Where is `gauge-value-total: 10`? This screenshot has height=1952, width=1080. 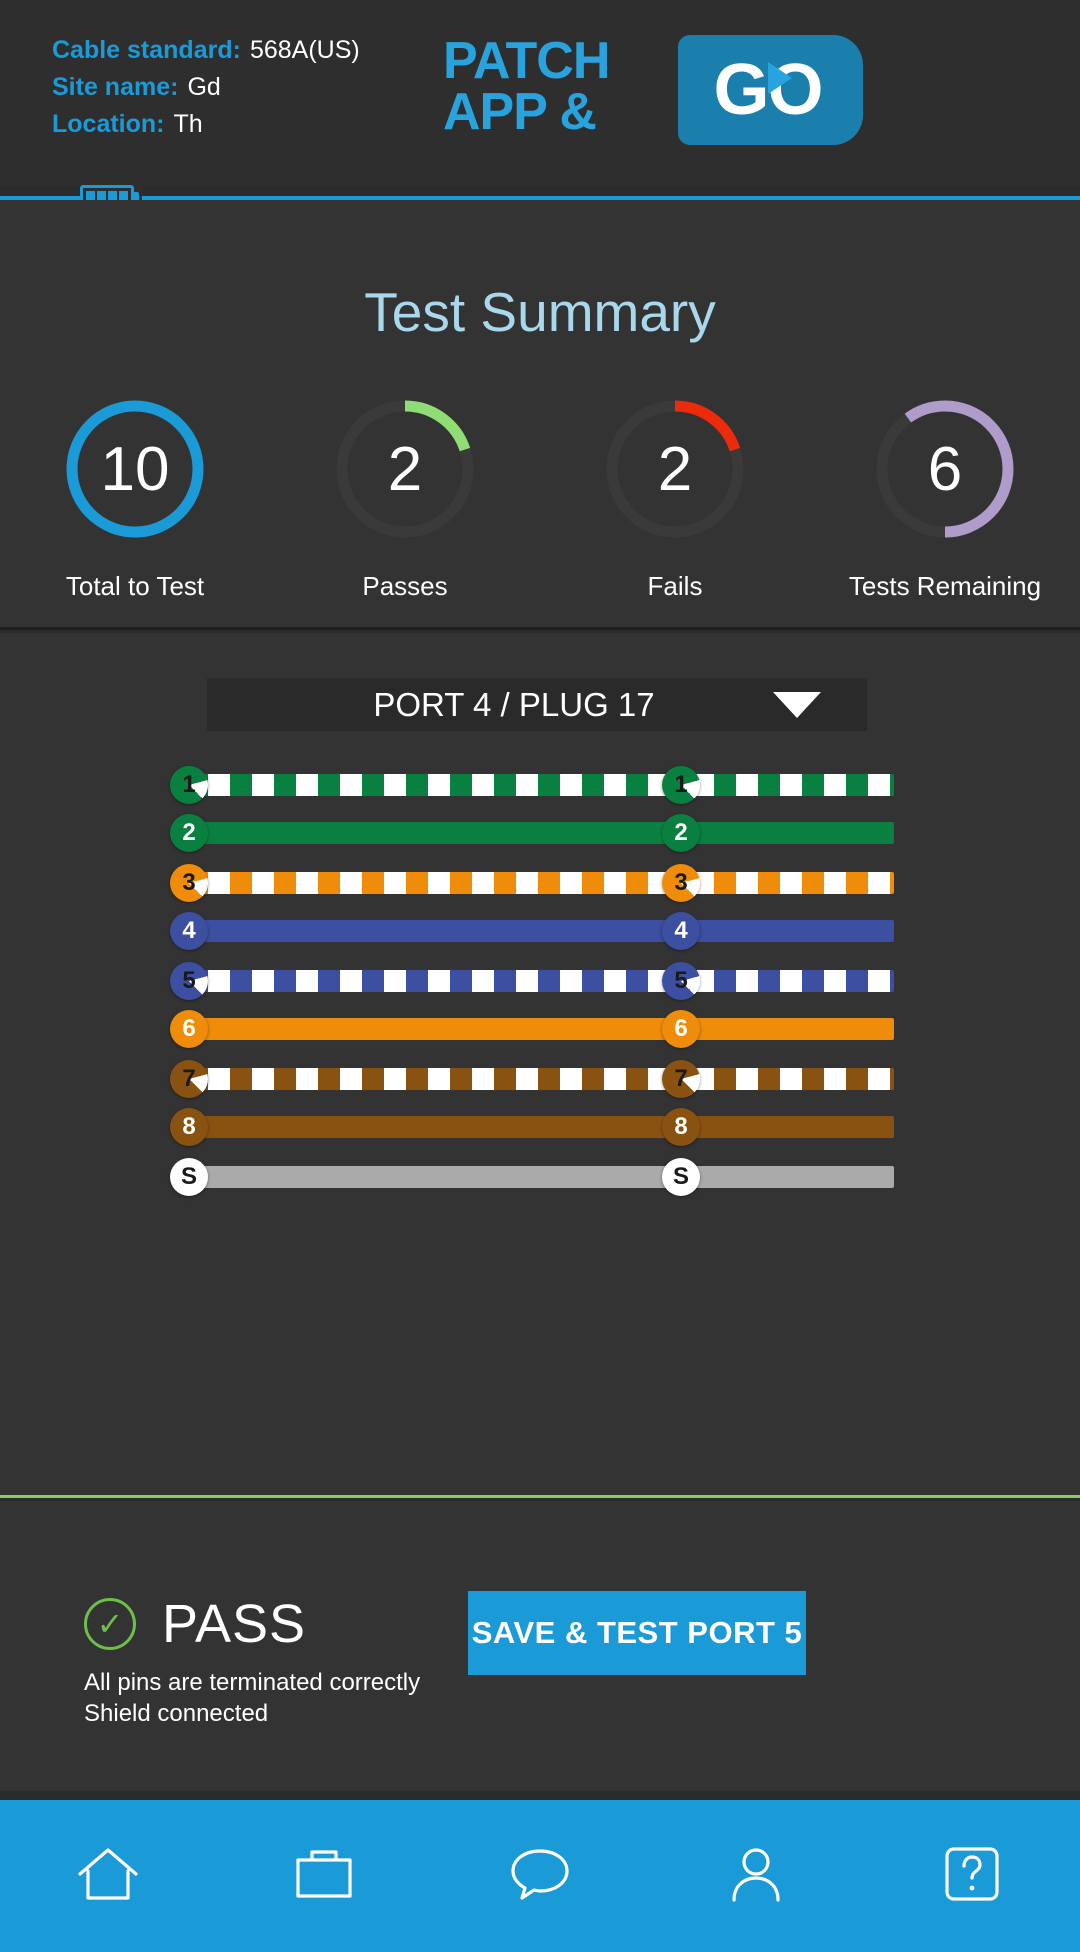
gauge-value-total: 10 is located at coordinates (135, 469).